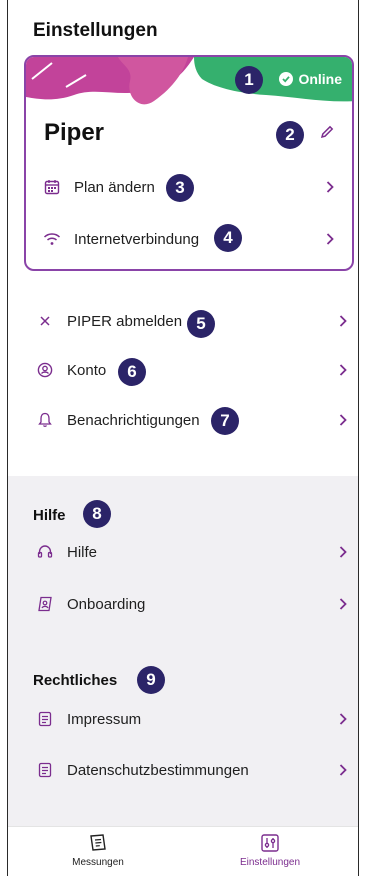 This screenshot has height=876, width=365. What do you see at coordinates (286, 79) in the screenshot?
I see `check-circle-icon` at bounding box center [286, 79].